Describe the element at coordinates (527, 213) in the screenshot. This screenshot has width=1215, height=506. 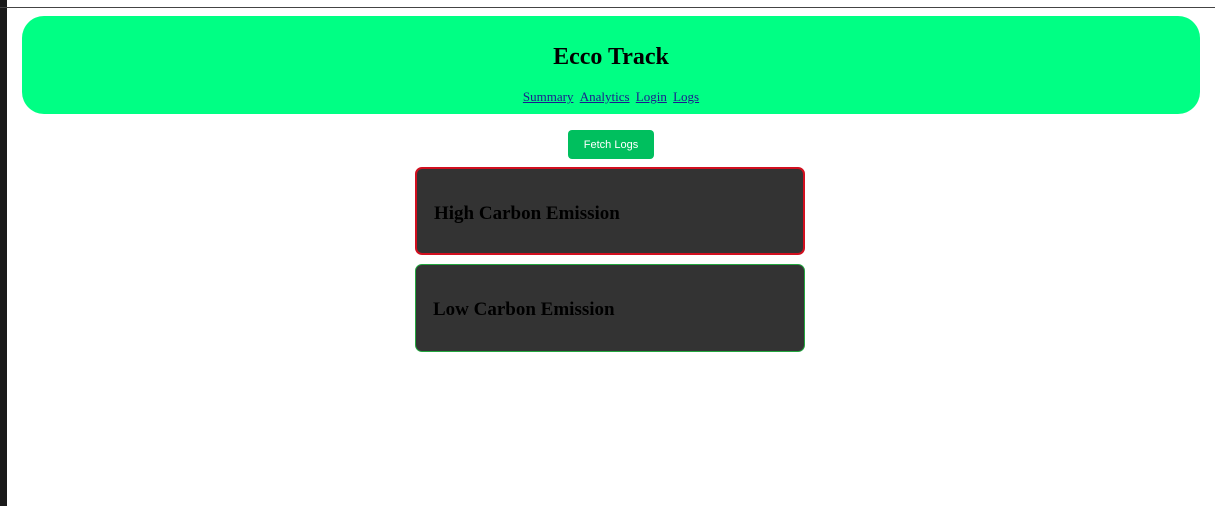
I see `high-emission-title: High Carbon Emission` at that location.